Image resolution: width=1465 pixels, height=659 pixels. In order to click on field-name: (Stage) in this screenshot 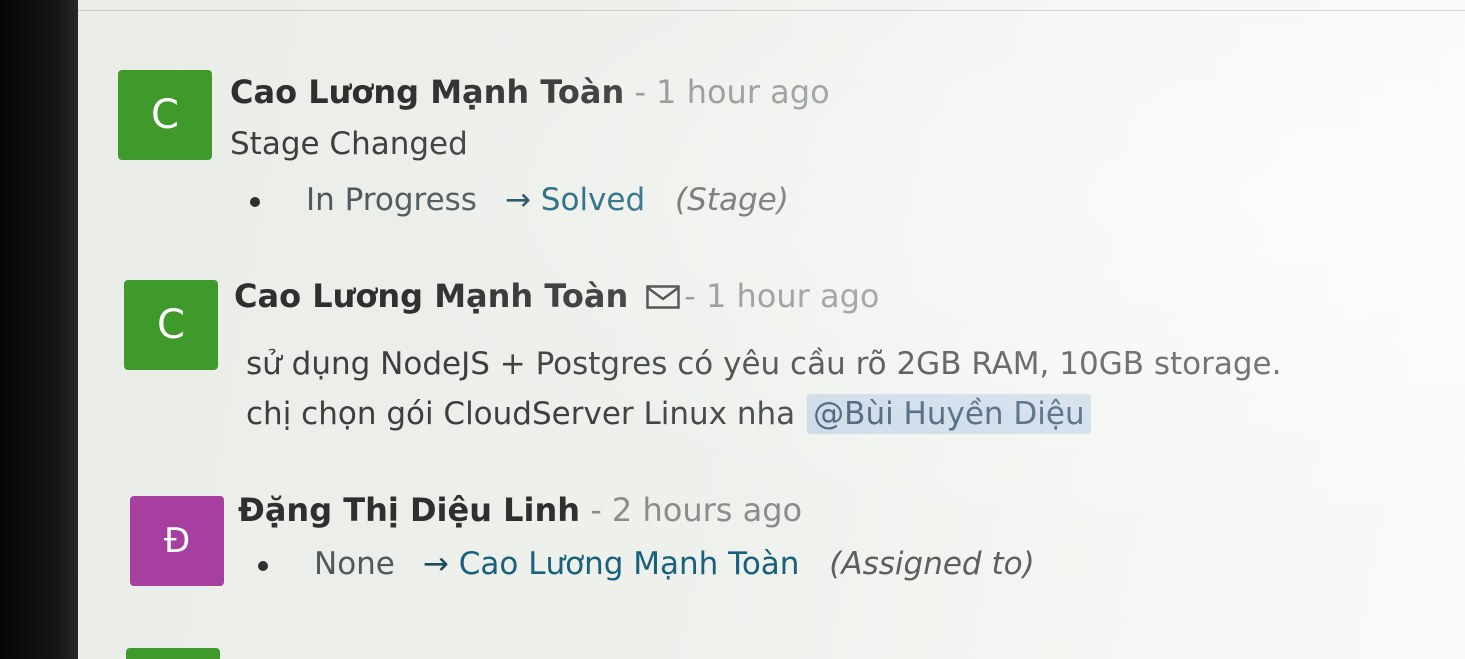, I will do `click(732, 200)`.